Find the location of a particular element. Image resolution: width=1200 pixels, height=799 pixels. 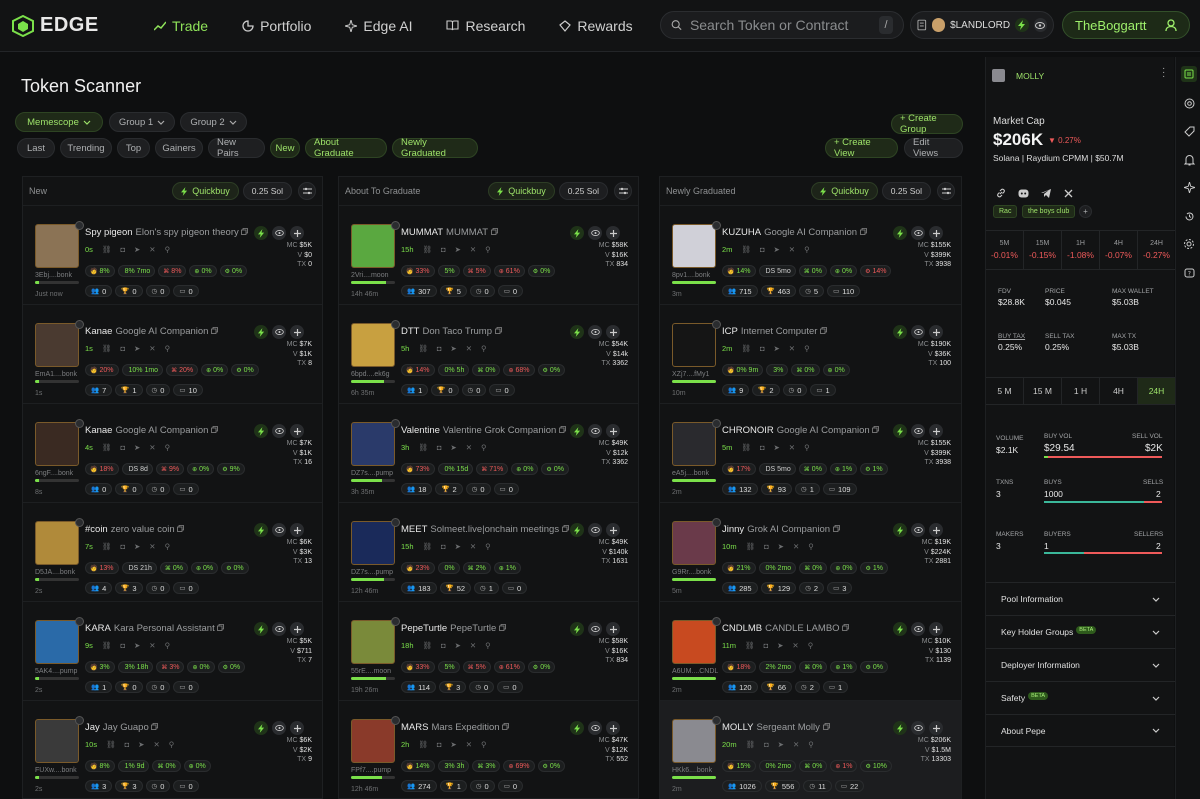

token-ticker: Spy pigeon Elon's spy pigeon theory is located at coordinates (167, 232).